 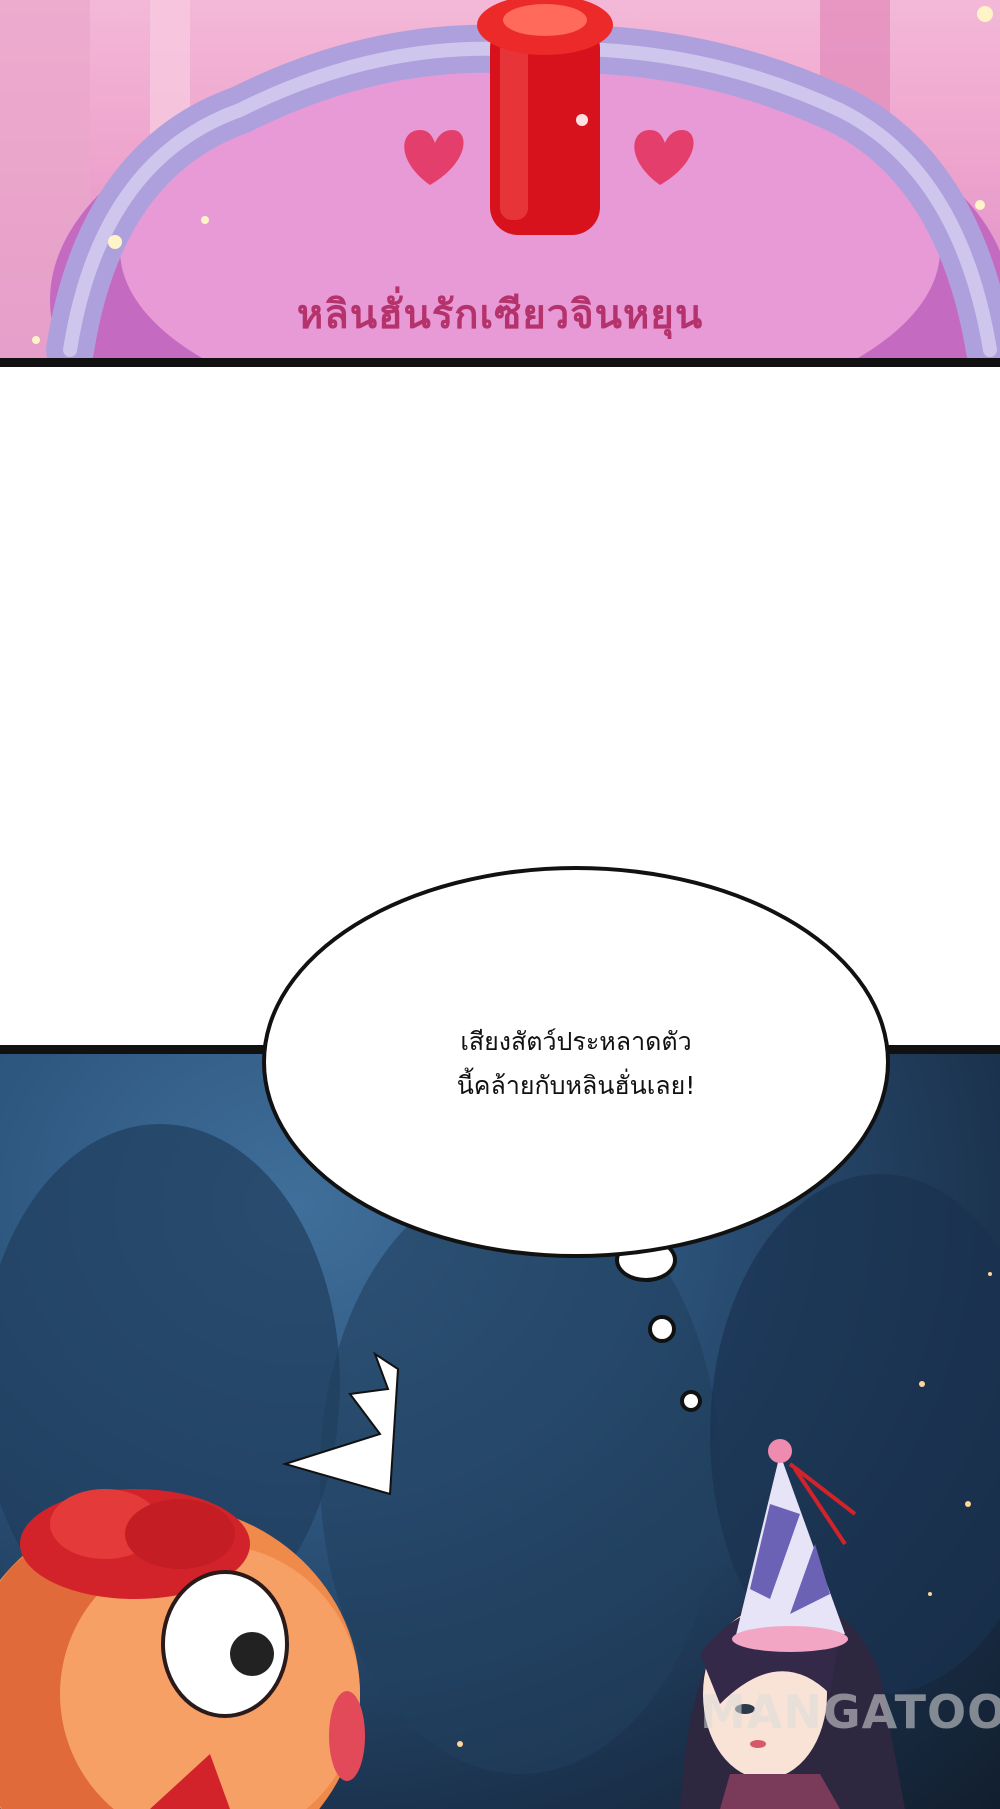 What do you see at coordinates (850, 1712) in the screenshot?
I see `watermark: MANGATOON` at bounding box center [850, 1712].